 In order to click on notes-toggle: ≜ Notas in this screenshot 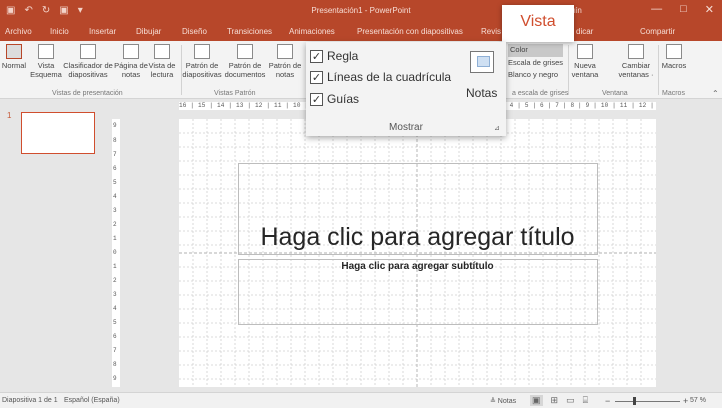, I will do `click(503, 401)`.